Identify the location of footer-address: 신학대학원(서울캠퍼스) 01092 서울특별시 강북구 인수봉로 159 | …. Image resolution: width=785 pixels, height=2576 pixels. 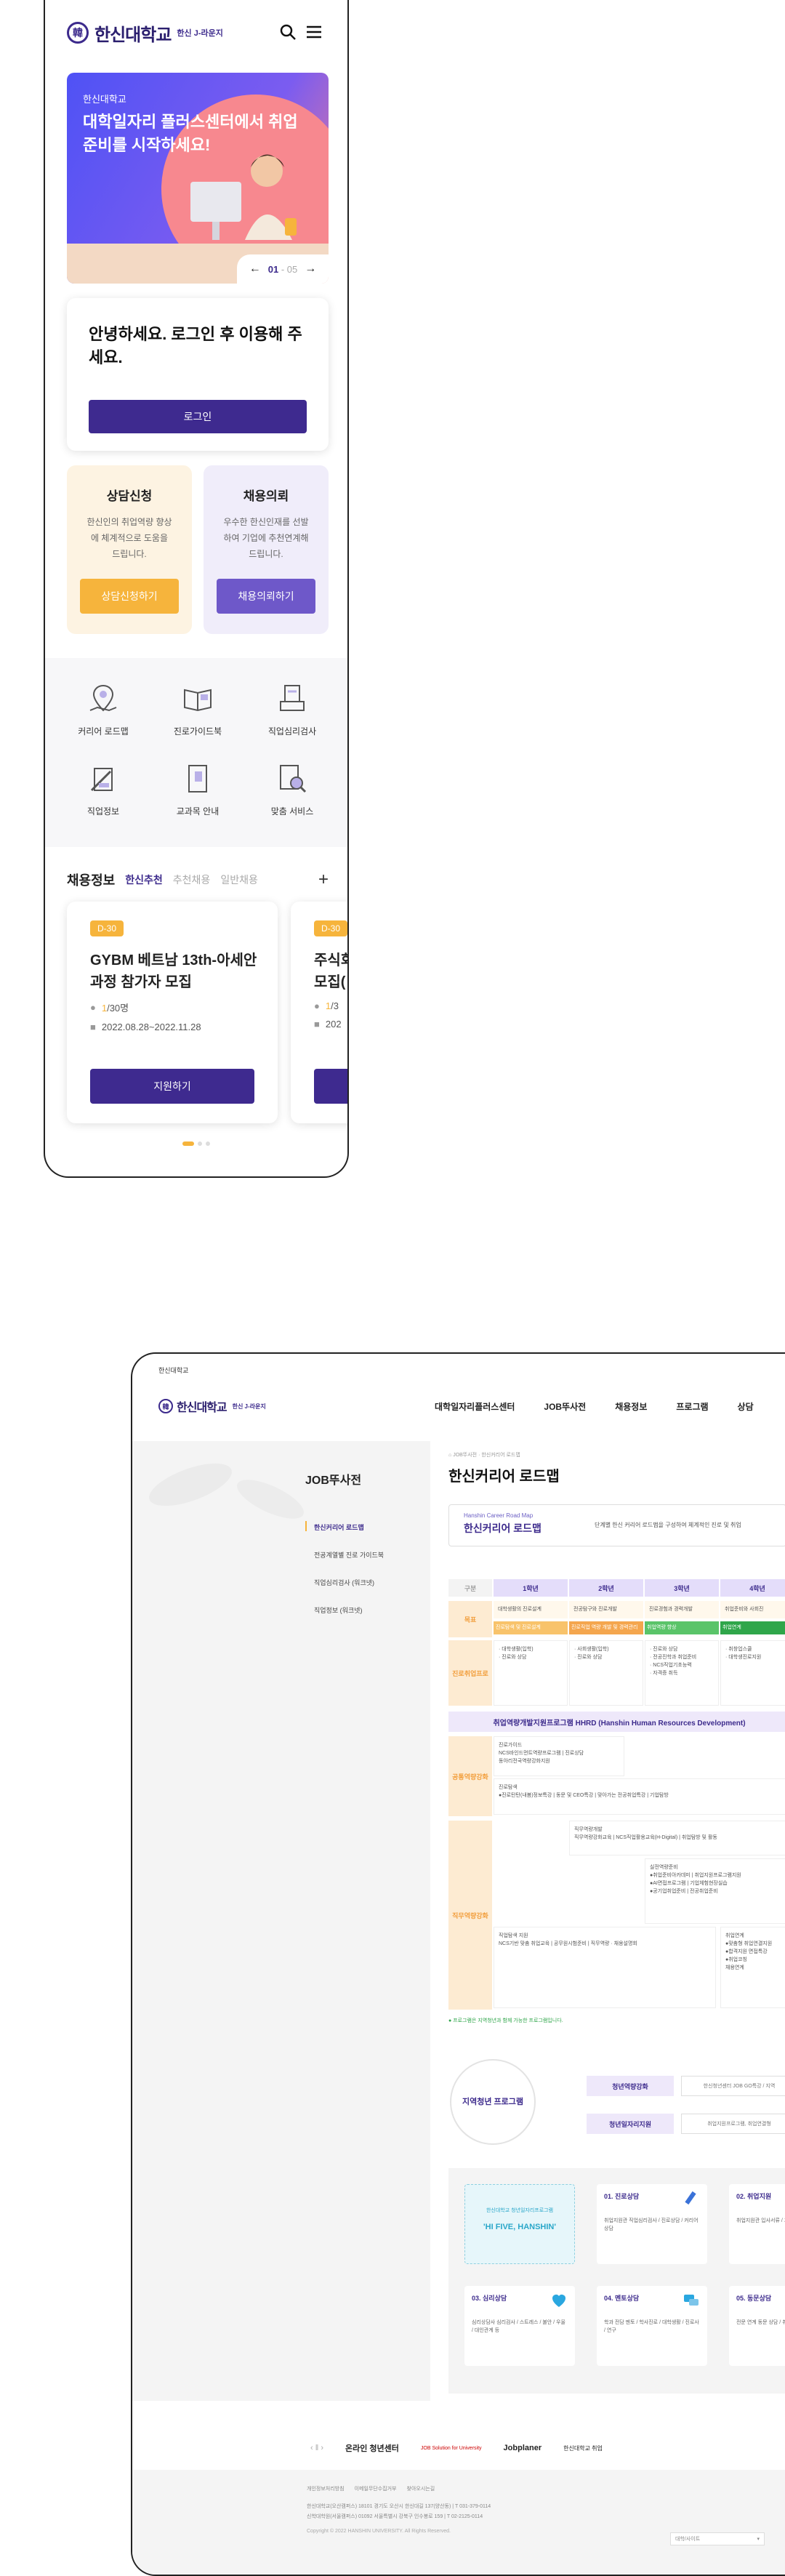
(395, 2517).